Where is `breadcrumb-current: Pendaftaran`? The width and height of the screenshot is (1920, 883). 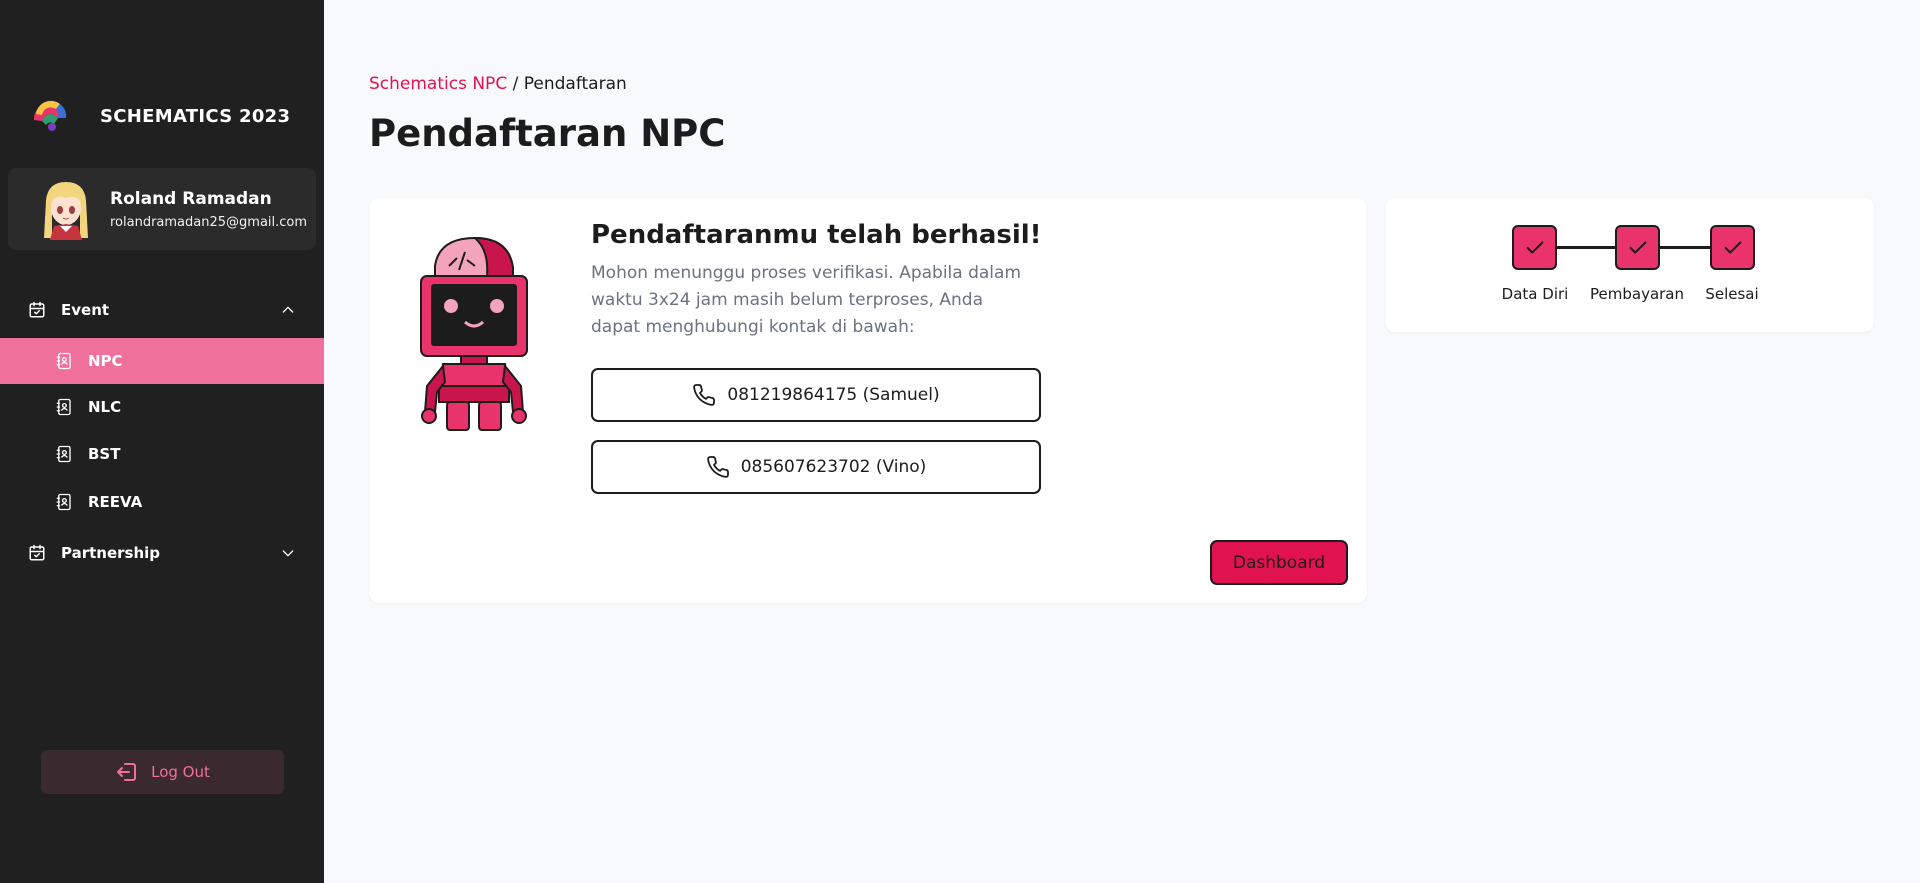 breadcrumb-current: Pendaftaran is located at coordinates (575, 84).